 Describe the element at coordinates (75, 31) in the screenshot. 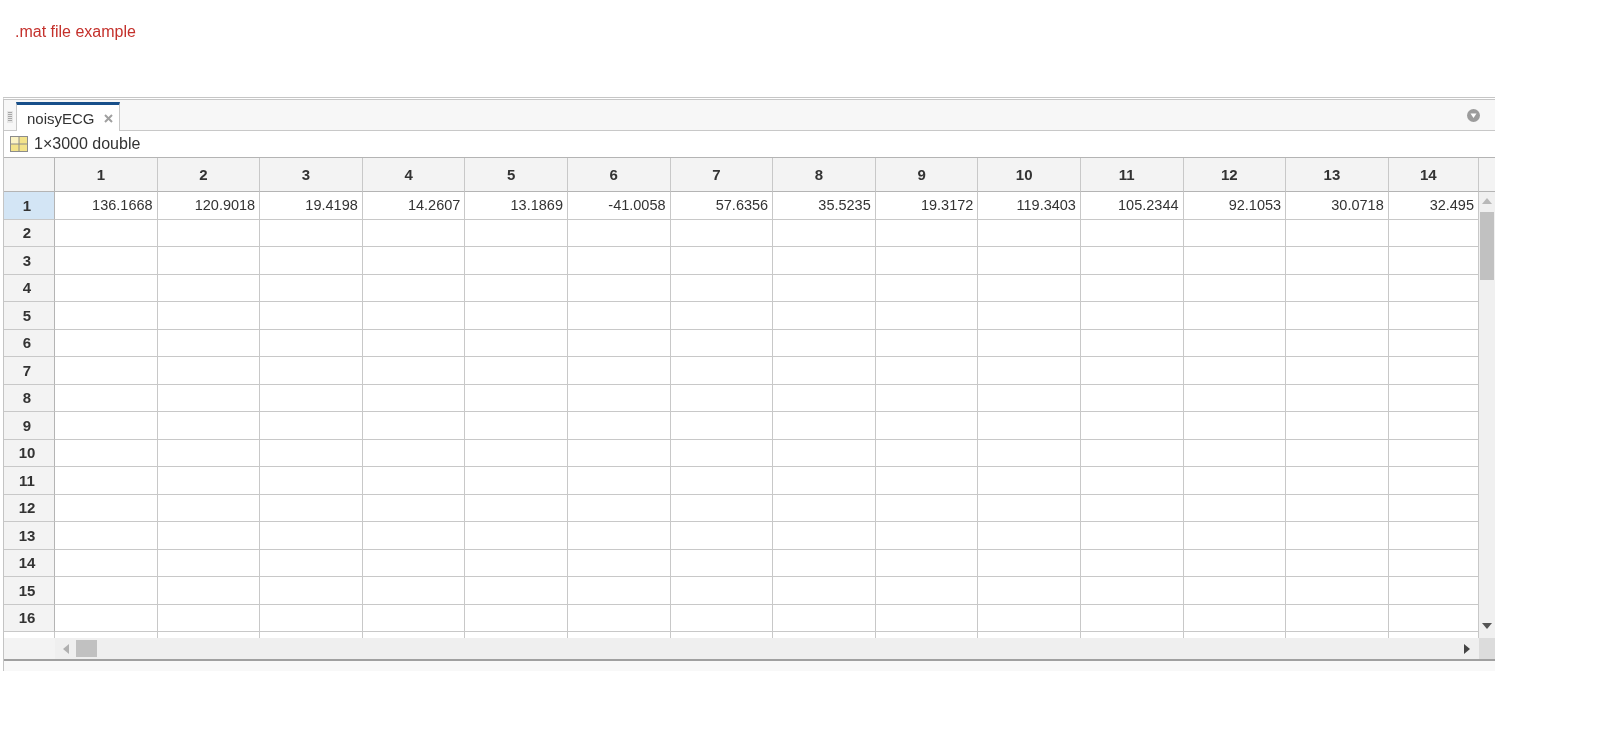

I see `caption-text: .mat file example` at that location.